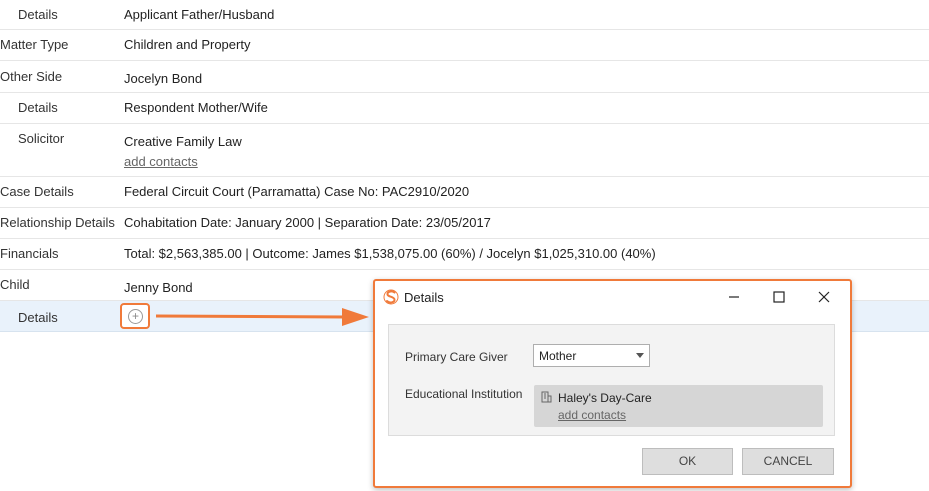 The height and width of the screenshot is (491, 929). What do you see at coordinates (678, 406) in the screenshot?
I see `education-contact-field: Haley's Day-Care add contacts` at bounding box center [678, 406].